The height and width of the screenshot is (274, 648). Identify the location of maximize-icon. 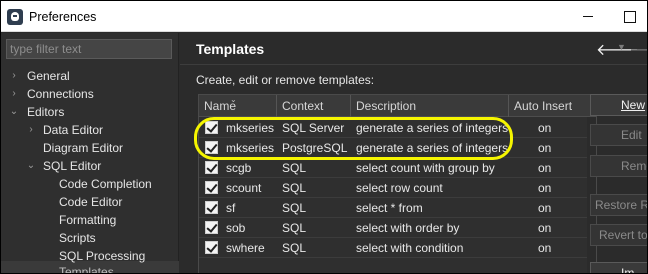
(630, 16).